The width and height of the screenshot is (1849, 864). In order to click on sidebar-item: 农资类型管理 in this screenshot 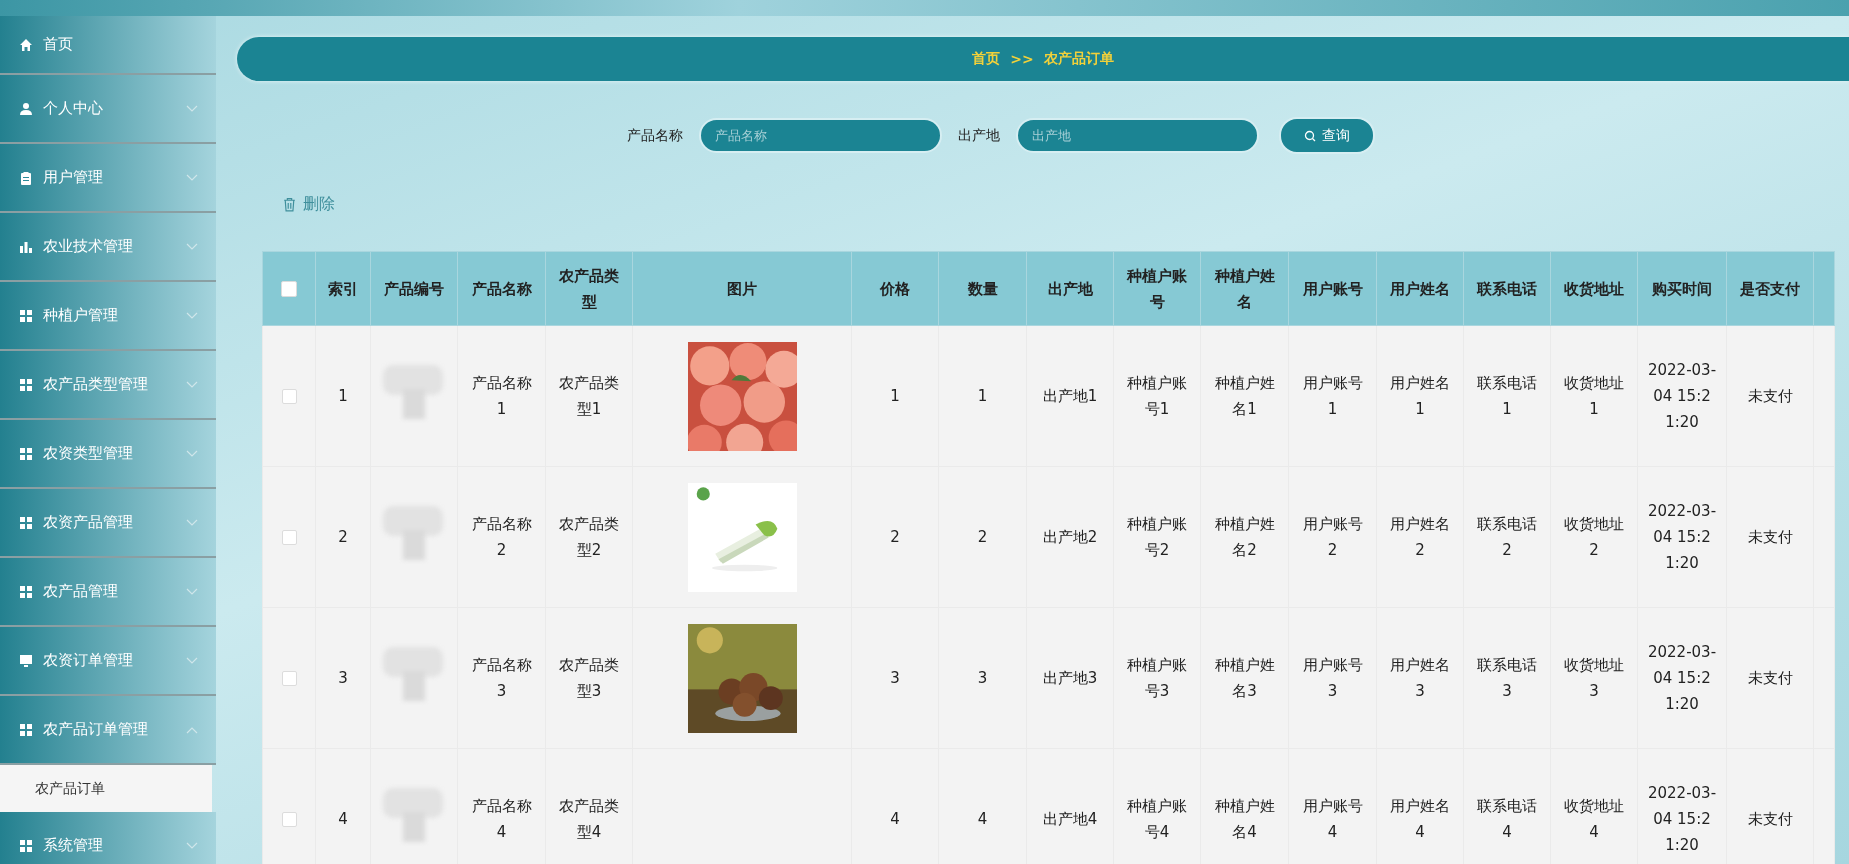, I will do `click(108, 454)`.